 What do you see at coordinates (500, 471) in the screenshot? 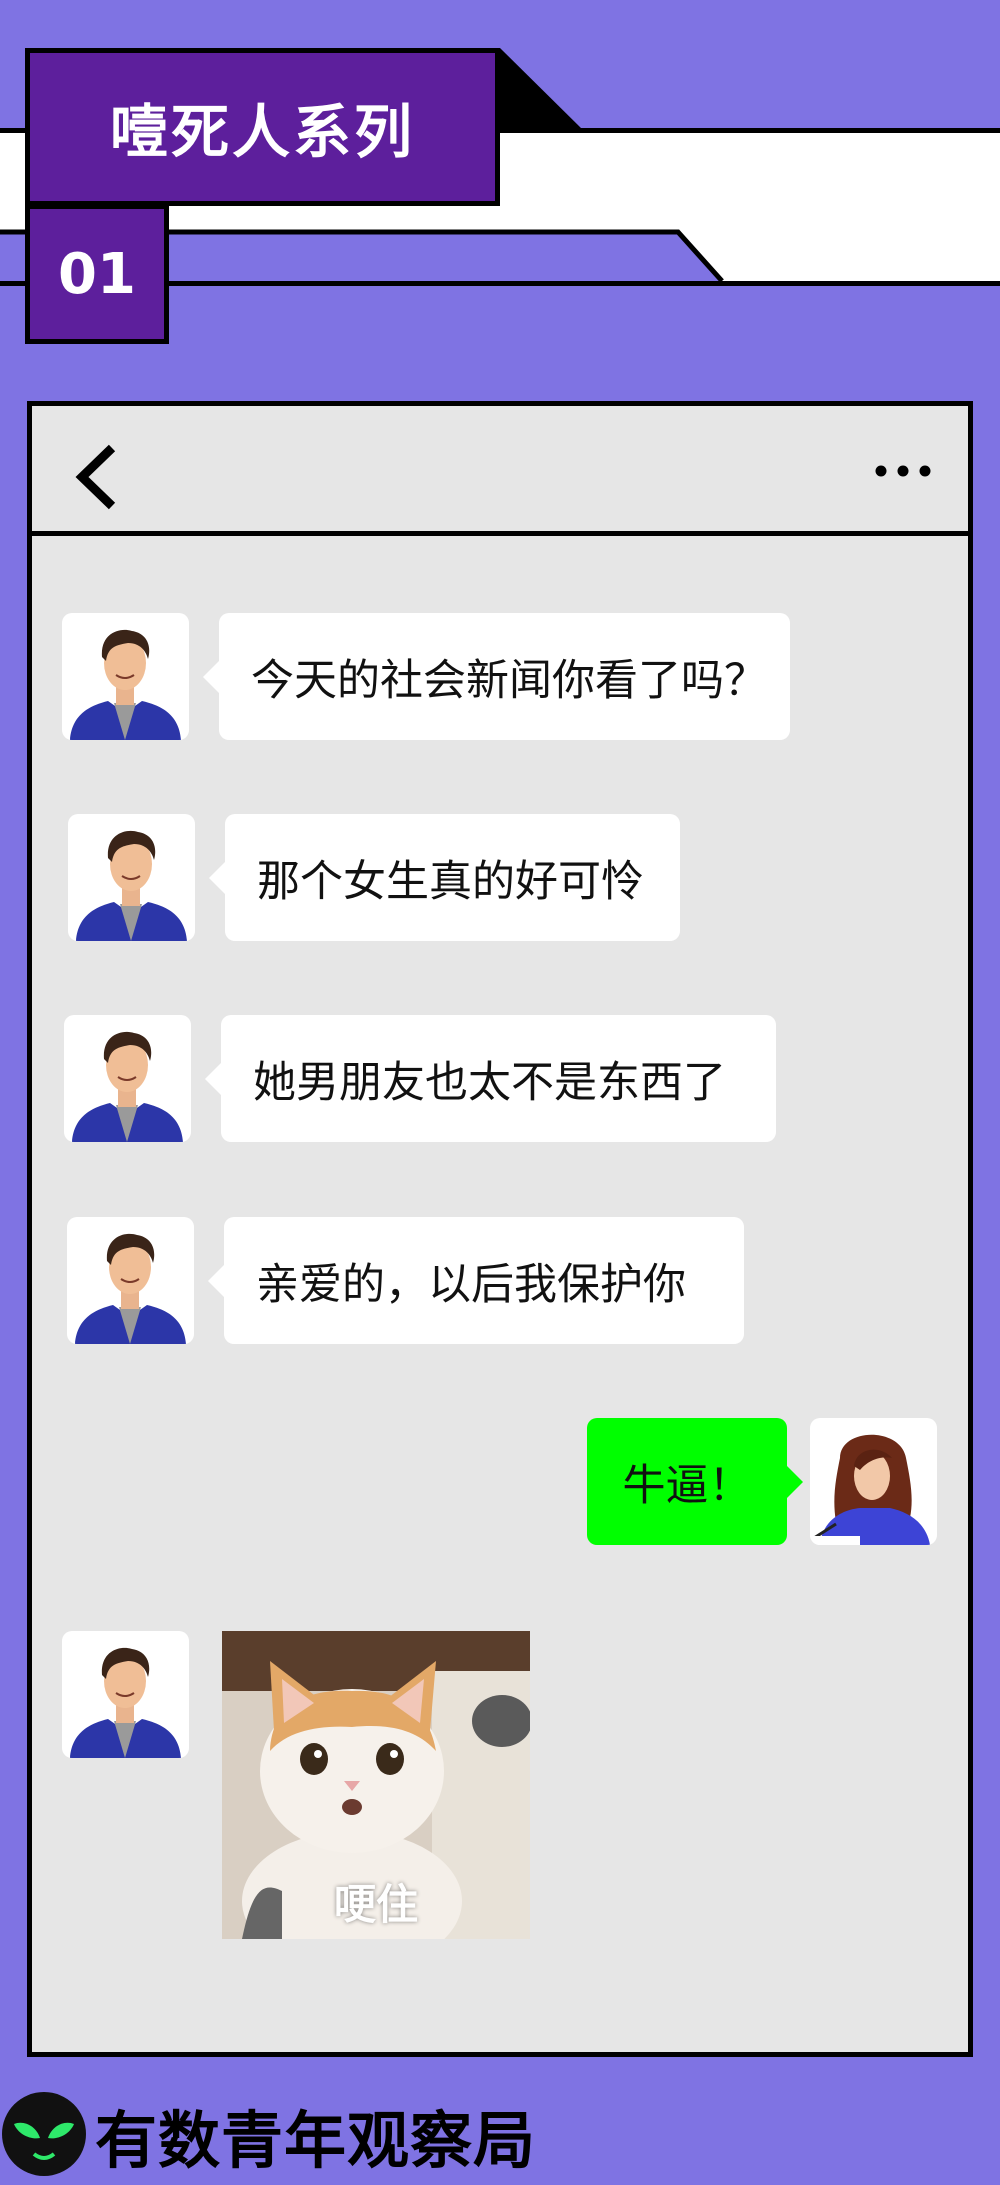
I see `chat-header` at bounding box center [500, 471].